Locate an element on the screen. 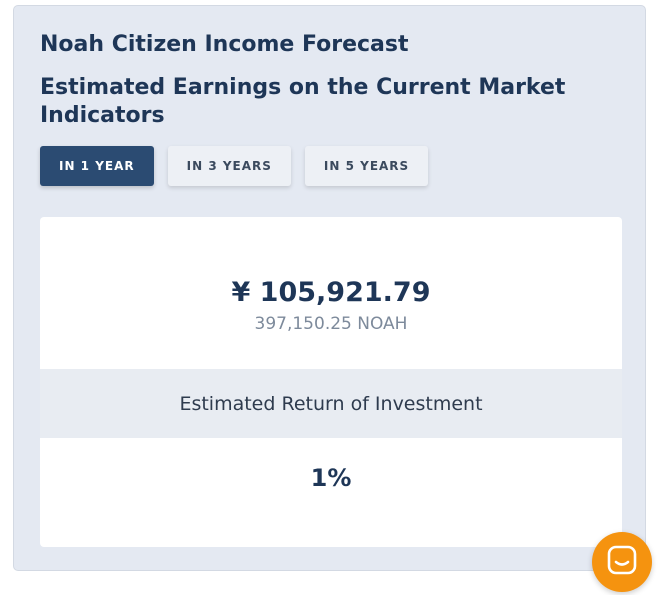 The height and width of the screenshot is (595, 659). roi-value: 1% is located at coordinates (331, 478).